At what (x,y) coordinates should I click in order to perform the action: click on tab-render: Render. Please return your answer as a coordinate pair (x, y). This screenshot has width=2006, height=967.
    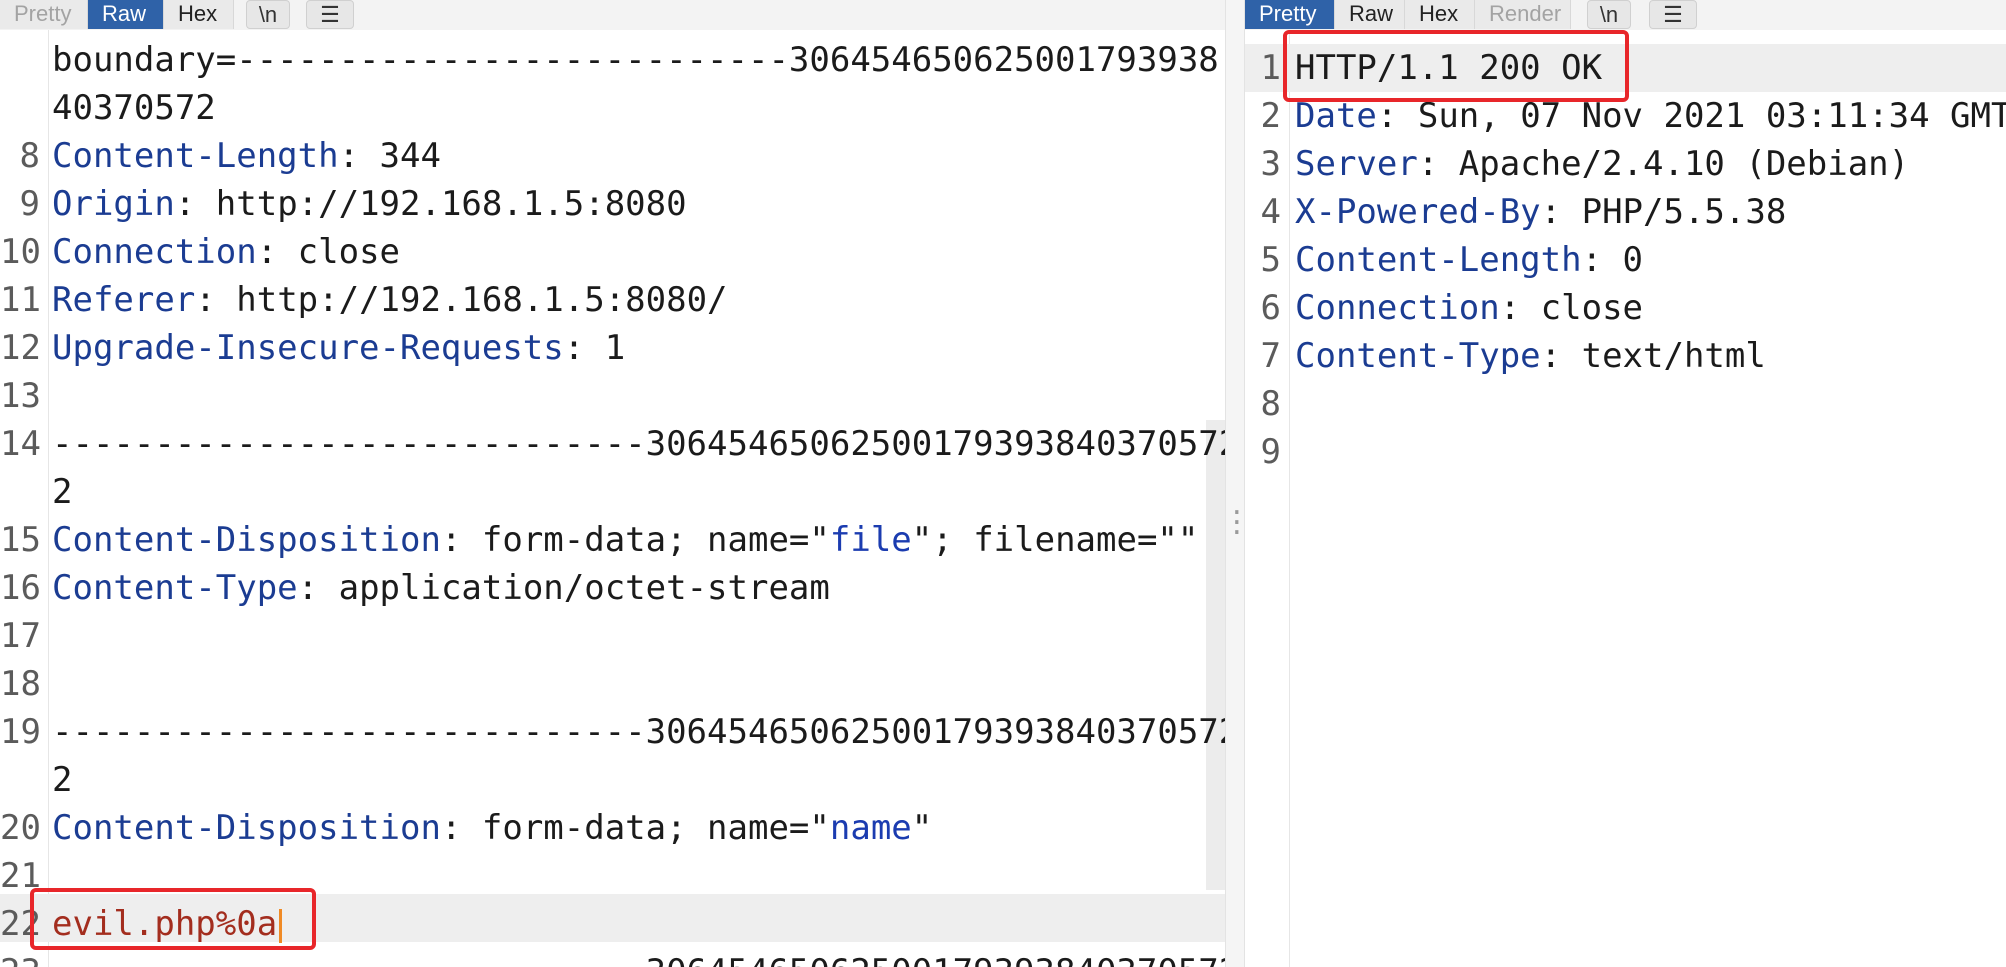
    Looking at the image, I should click on (1523, 14).